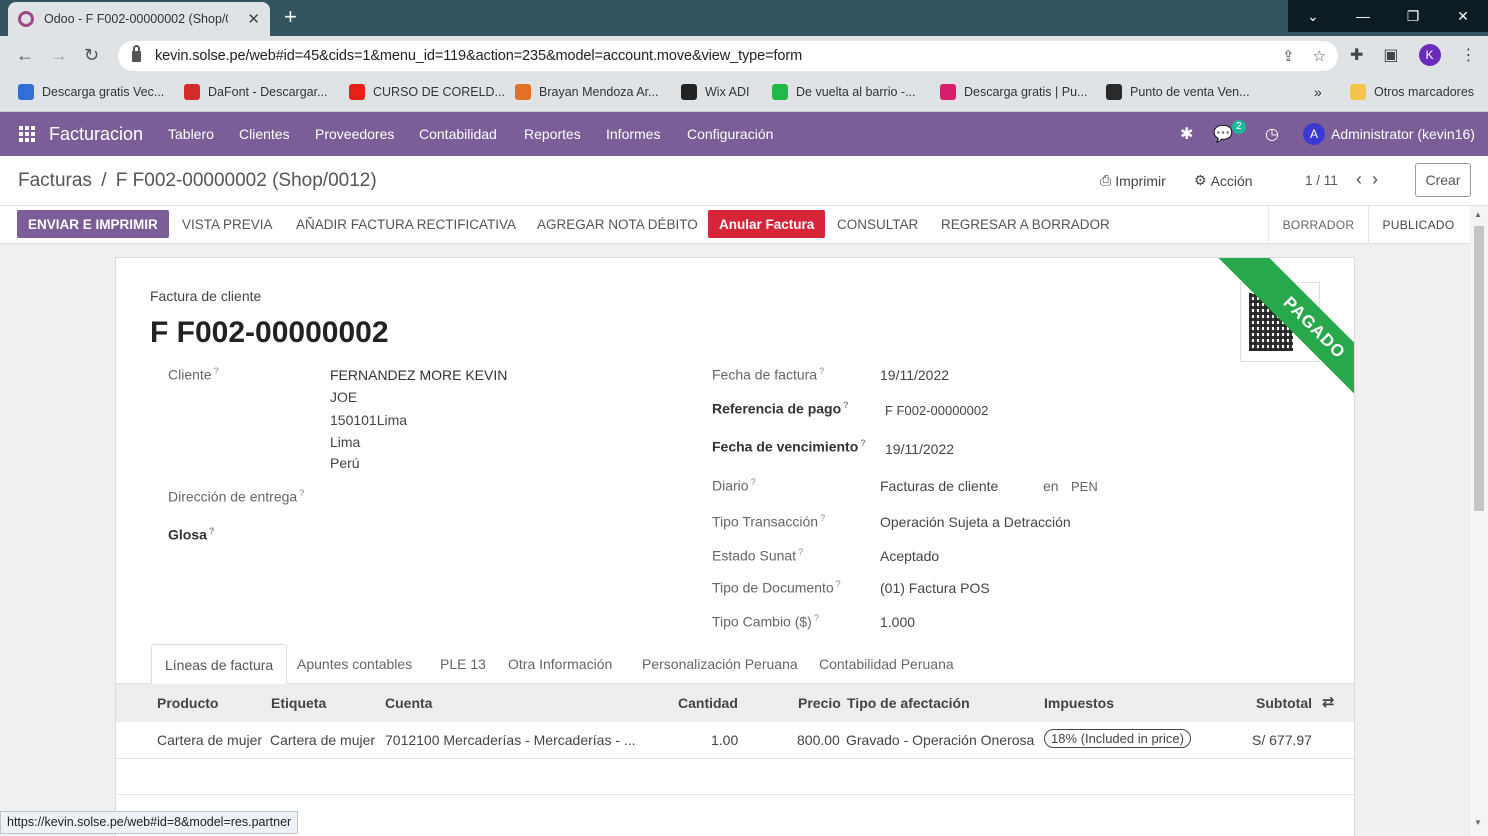 The height and width of the screenshot is (836, 1488). What do you see at coordinates (715, 92) in the screenshot?
I see `bookmark-item: Wix ADI` at bounding box center [715, 92].